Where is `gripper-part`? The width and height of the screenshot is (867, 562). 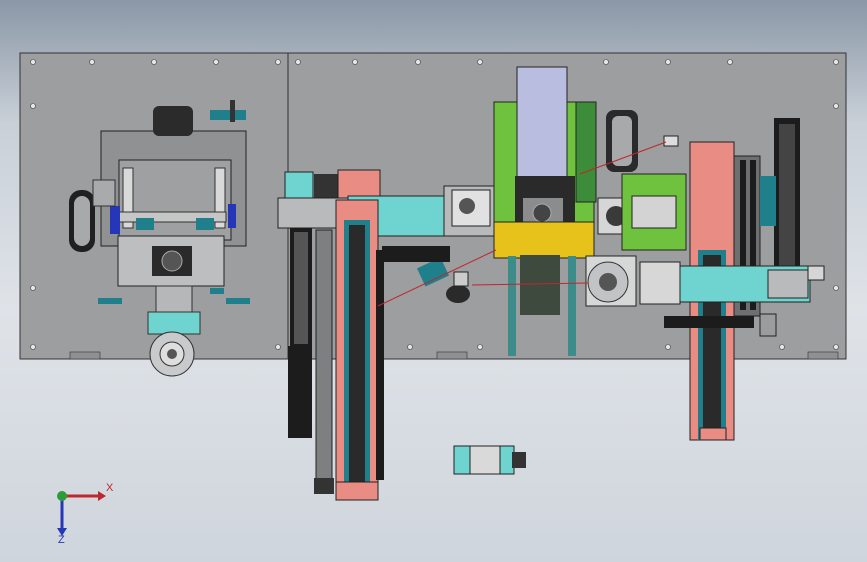
gripper-part is located at coordinates (489, 460).